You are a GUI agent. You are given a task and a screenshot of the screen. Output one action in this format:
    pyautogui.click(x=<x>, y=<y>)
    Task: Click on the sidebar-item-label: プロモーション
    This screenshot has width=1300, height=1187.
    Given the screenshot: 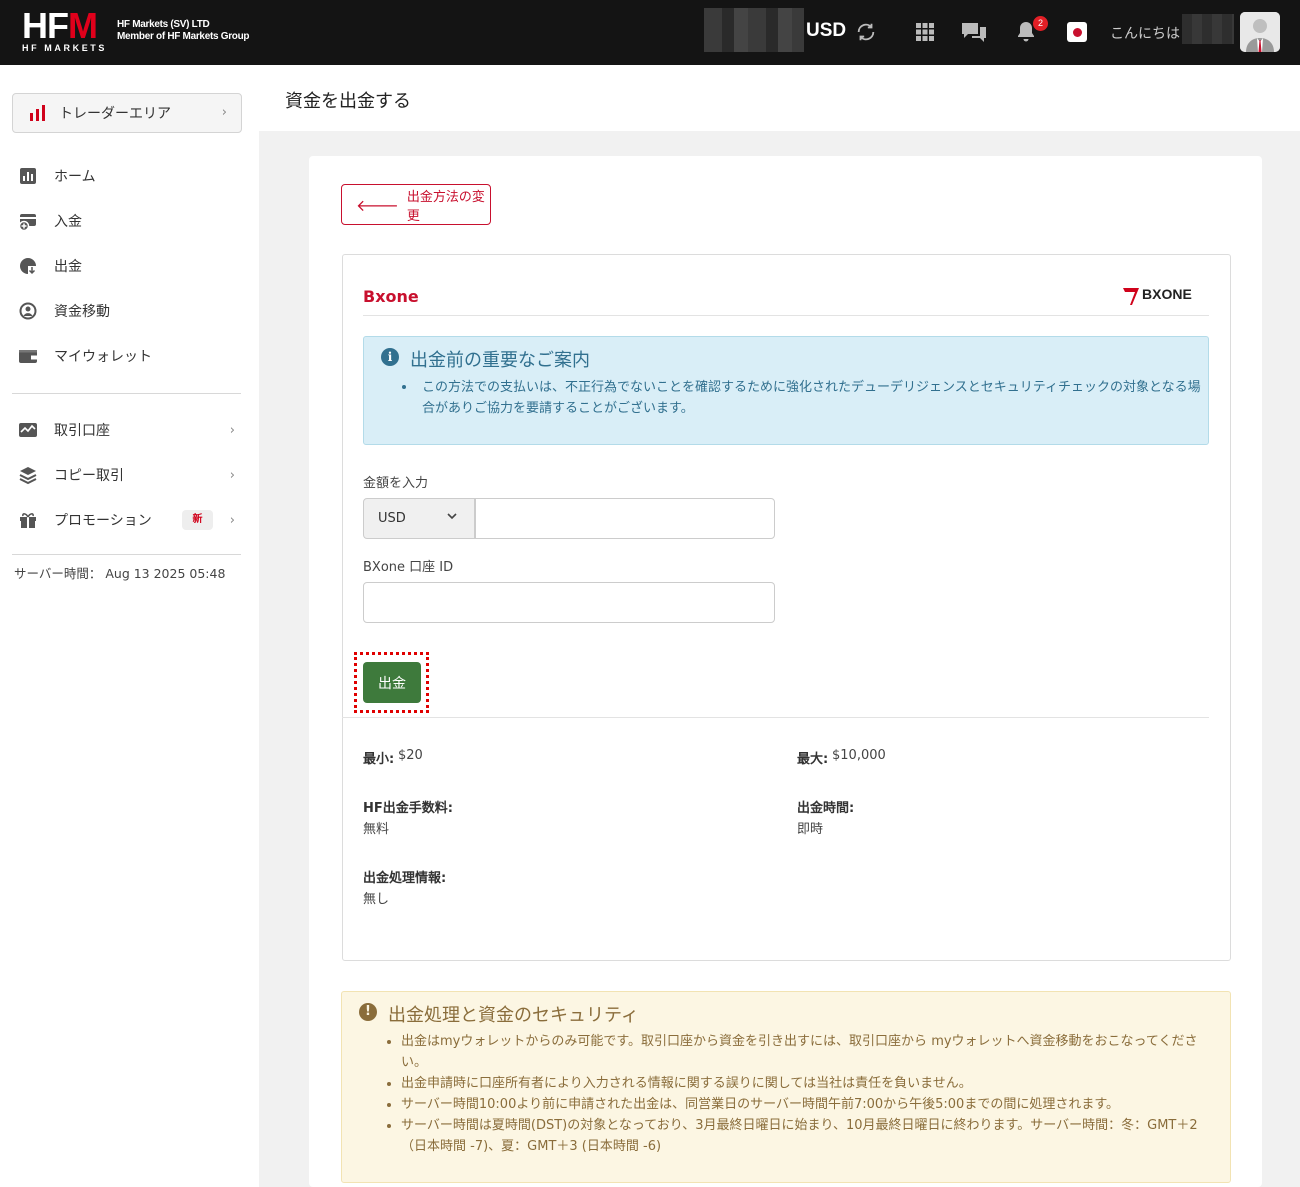 What is the action you would take?
    pyautogui.click(x=103, y=521)
    